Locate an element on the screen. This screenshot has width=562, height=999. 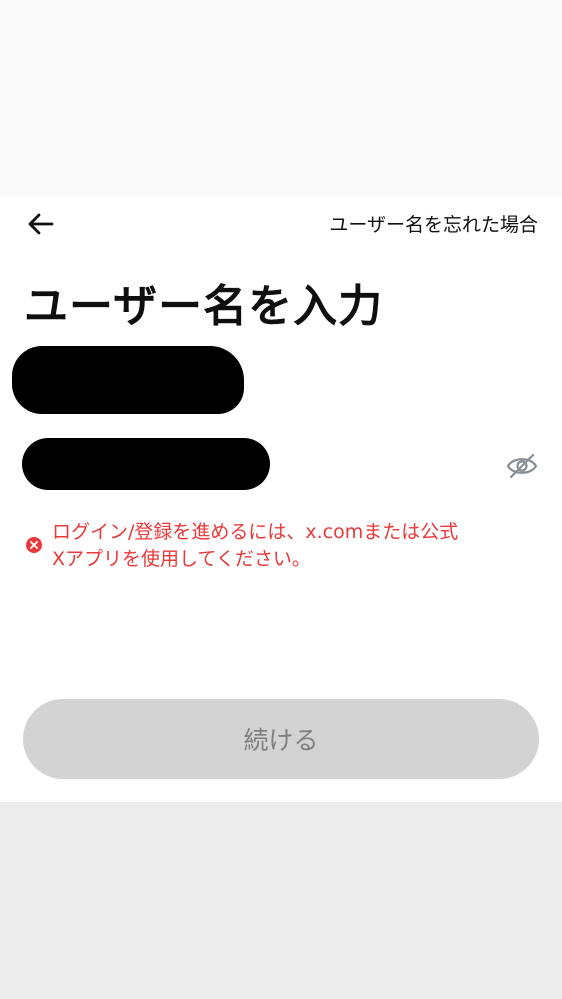
back-button is located at coordinates (40, 224).